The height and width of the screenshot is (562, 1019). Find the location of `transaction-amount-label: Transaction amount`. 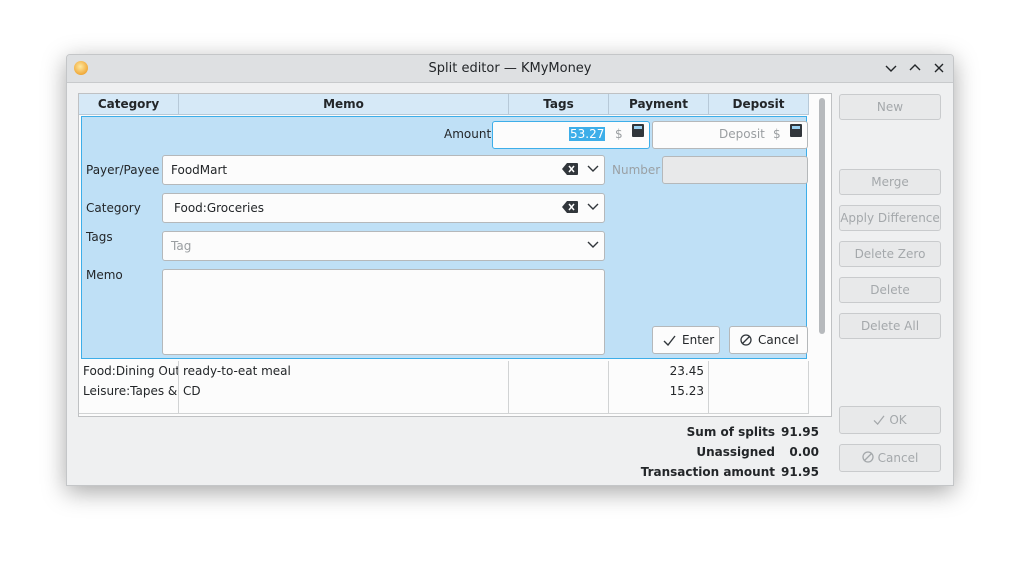

transaction-amount-label: Transaction amount is located at coordinates (707, 472).